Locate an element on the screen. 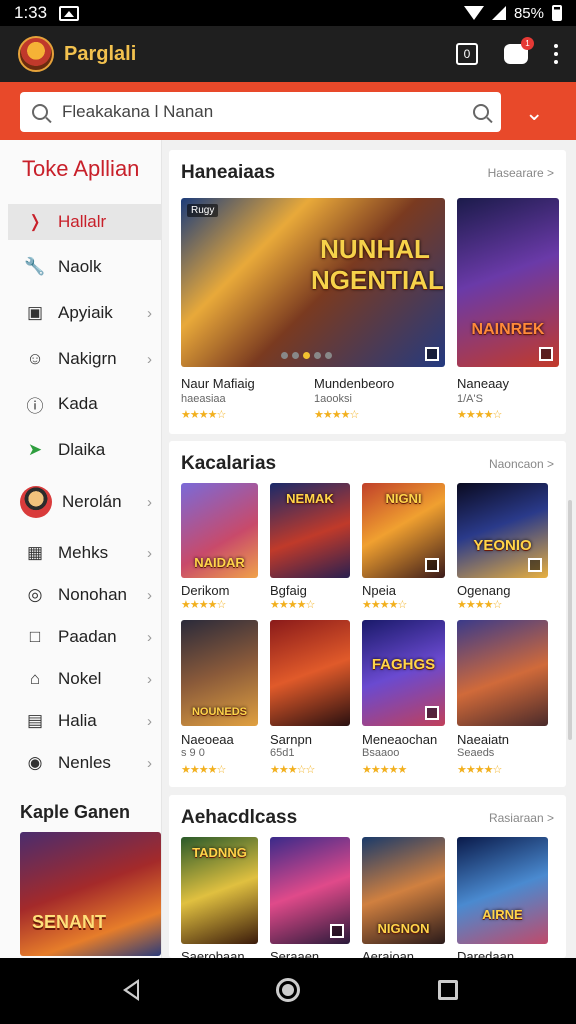 This screenshot has width=576, height=1024. sidebar-item-4: ⓘ Kada is located at coordinates (85, 404).